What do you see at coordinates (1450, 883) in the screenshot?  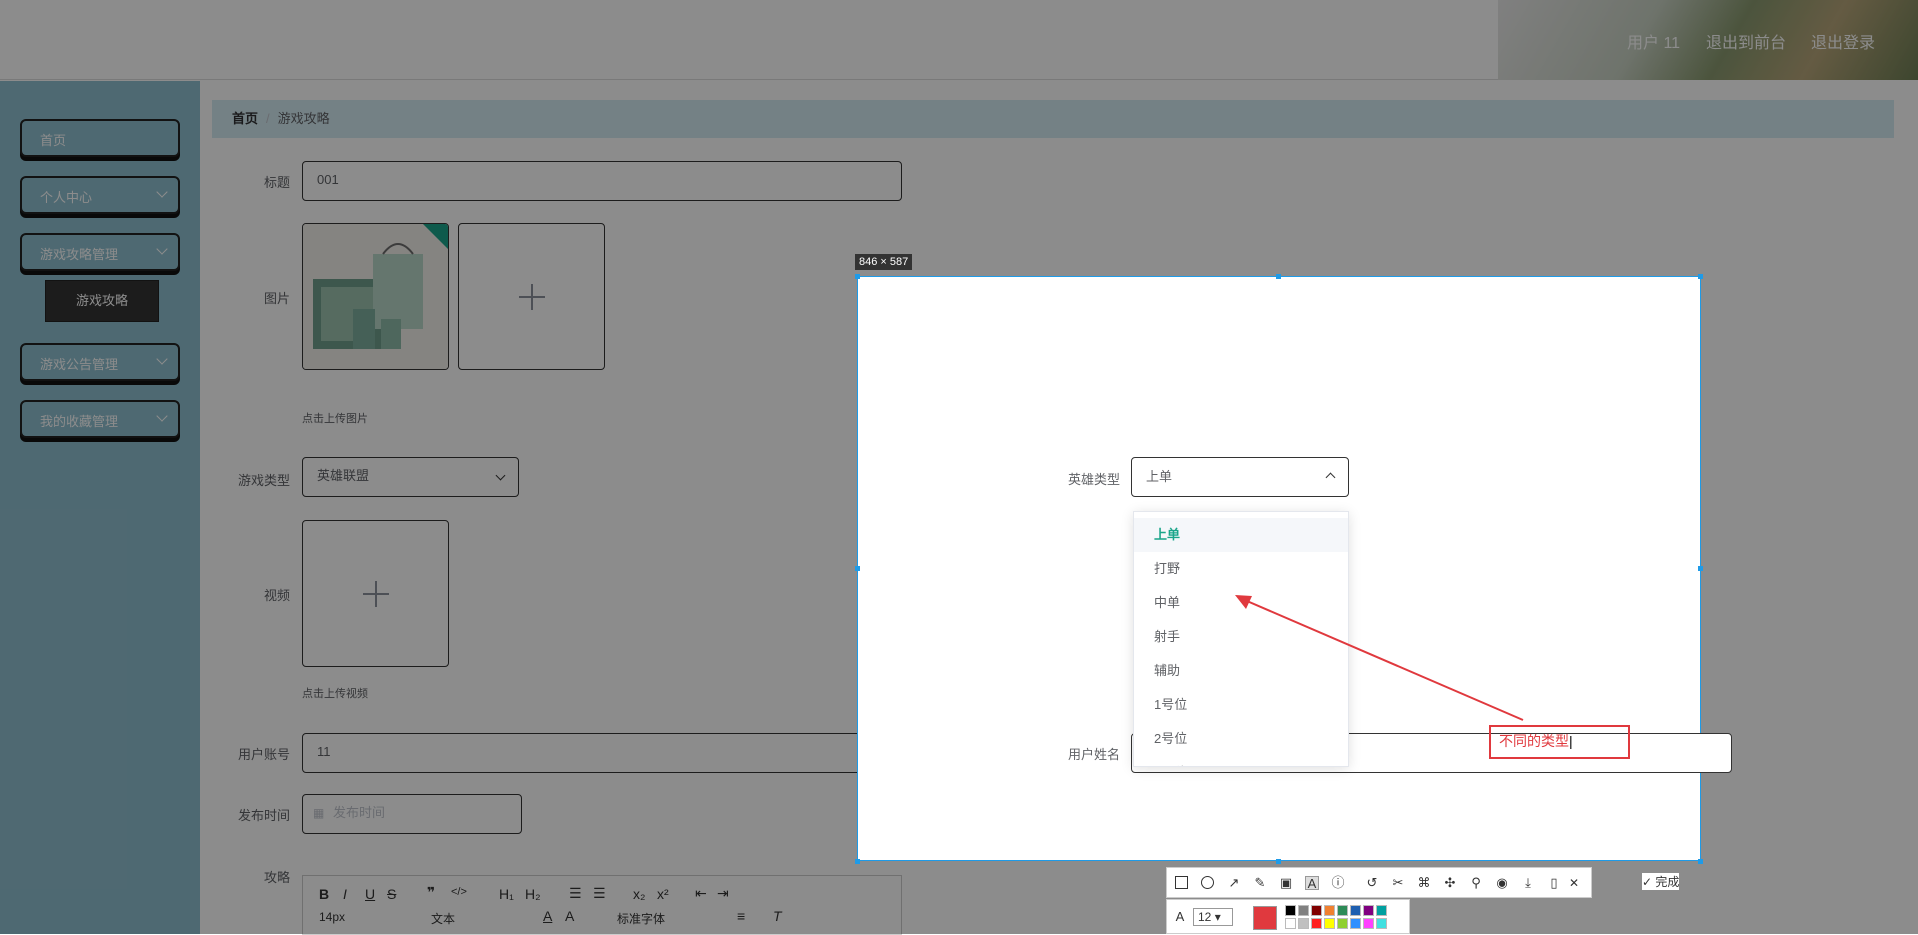 I see `translate-icon: ✣` at bounding box center [1450, 883].